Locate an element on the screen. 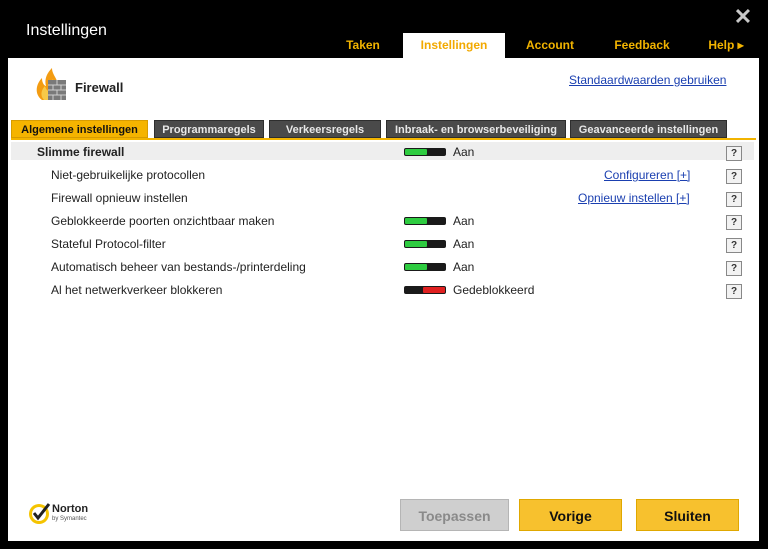 The image size is (768, 549). reset-link: Opnieuw instellen [+] is located at coordinates (634, 198).